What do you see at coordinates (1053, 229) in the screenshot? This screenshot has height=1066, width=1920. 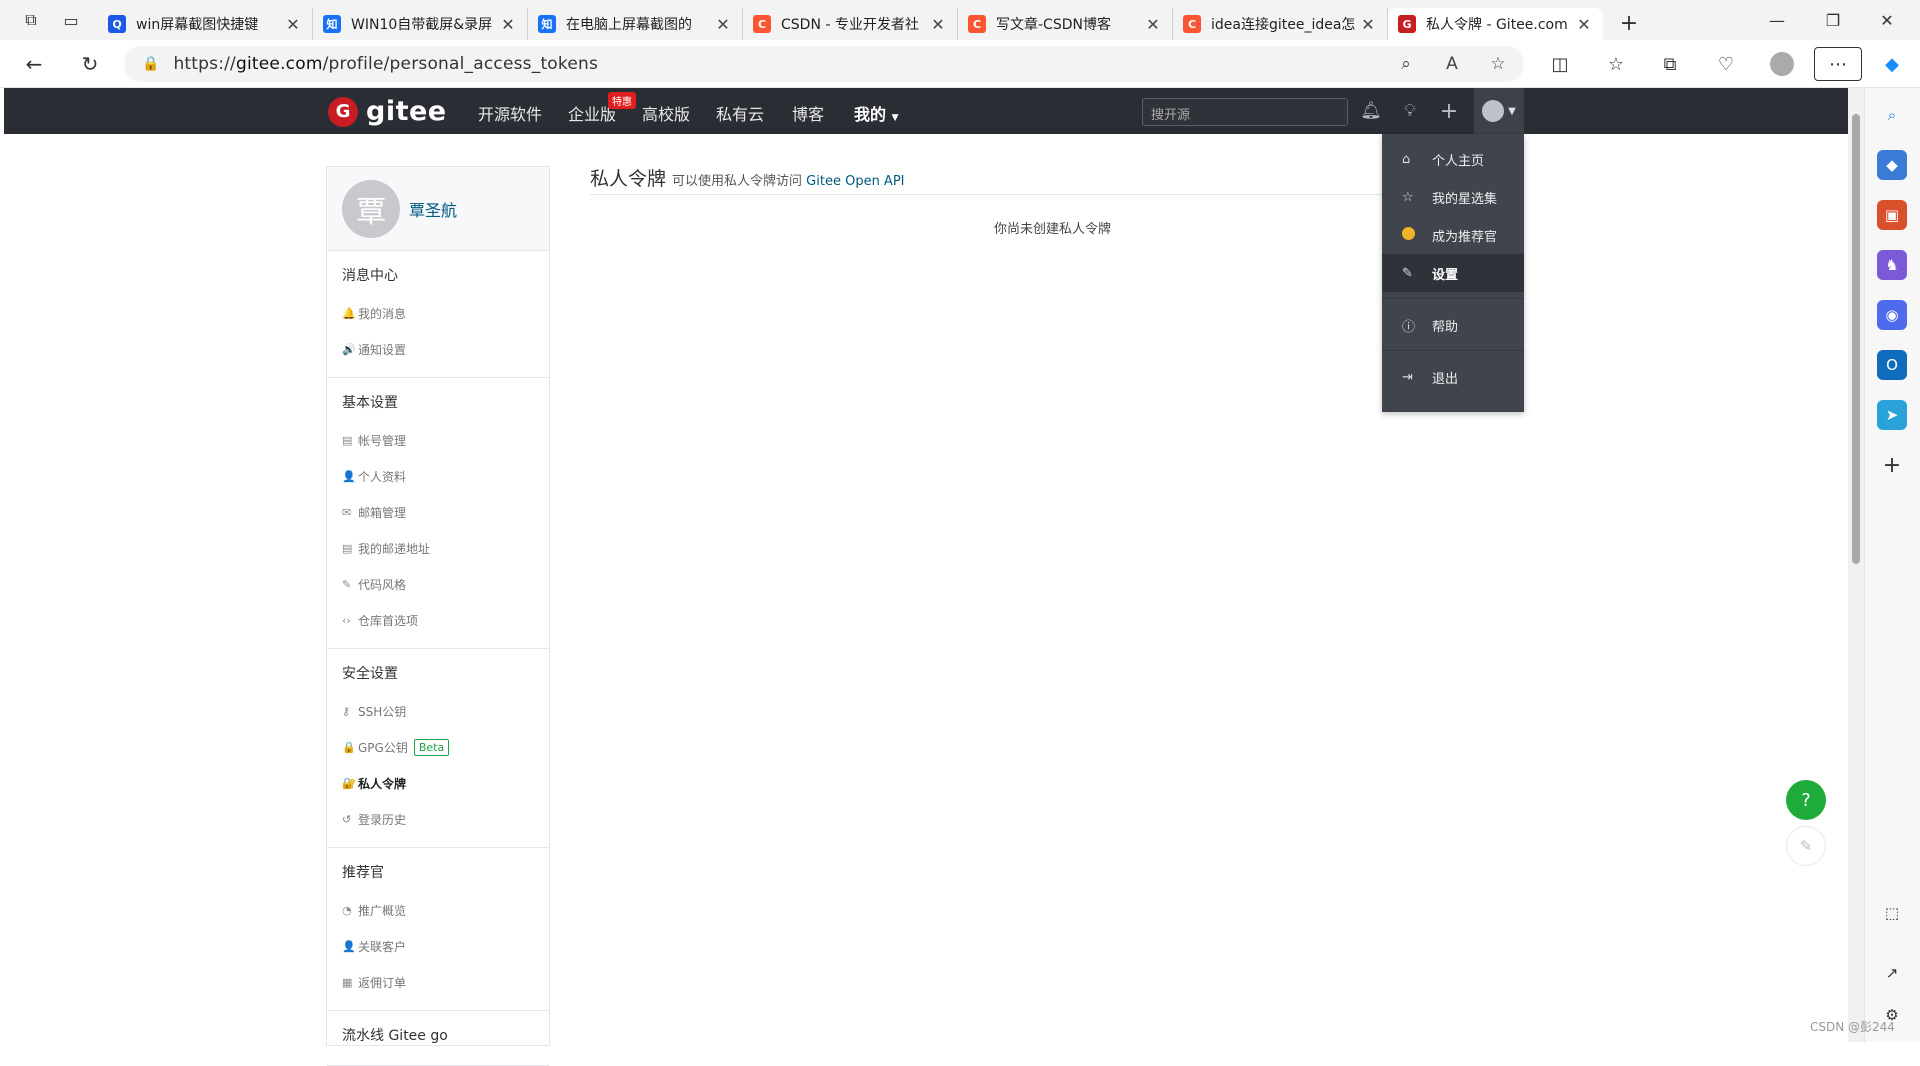 I see `empty-state-text: 你尚未创建私人令牌` at bounding box center [1053, 229].